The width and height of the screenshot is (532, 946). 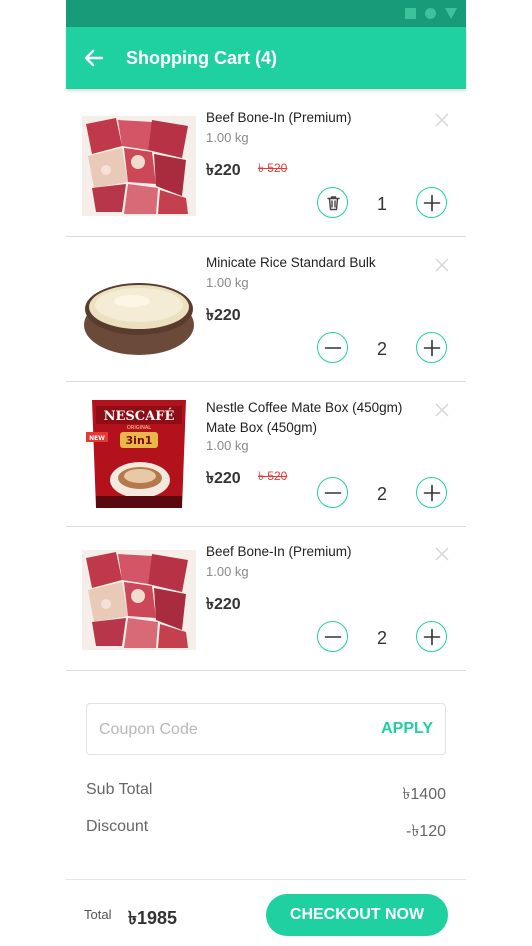 I want to click on trash-icon, so click(x=333, y=203).